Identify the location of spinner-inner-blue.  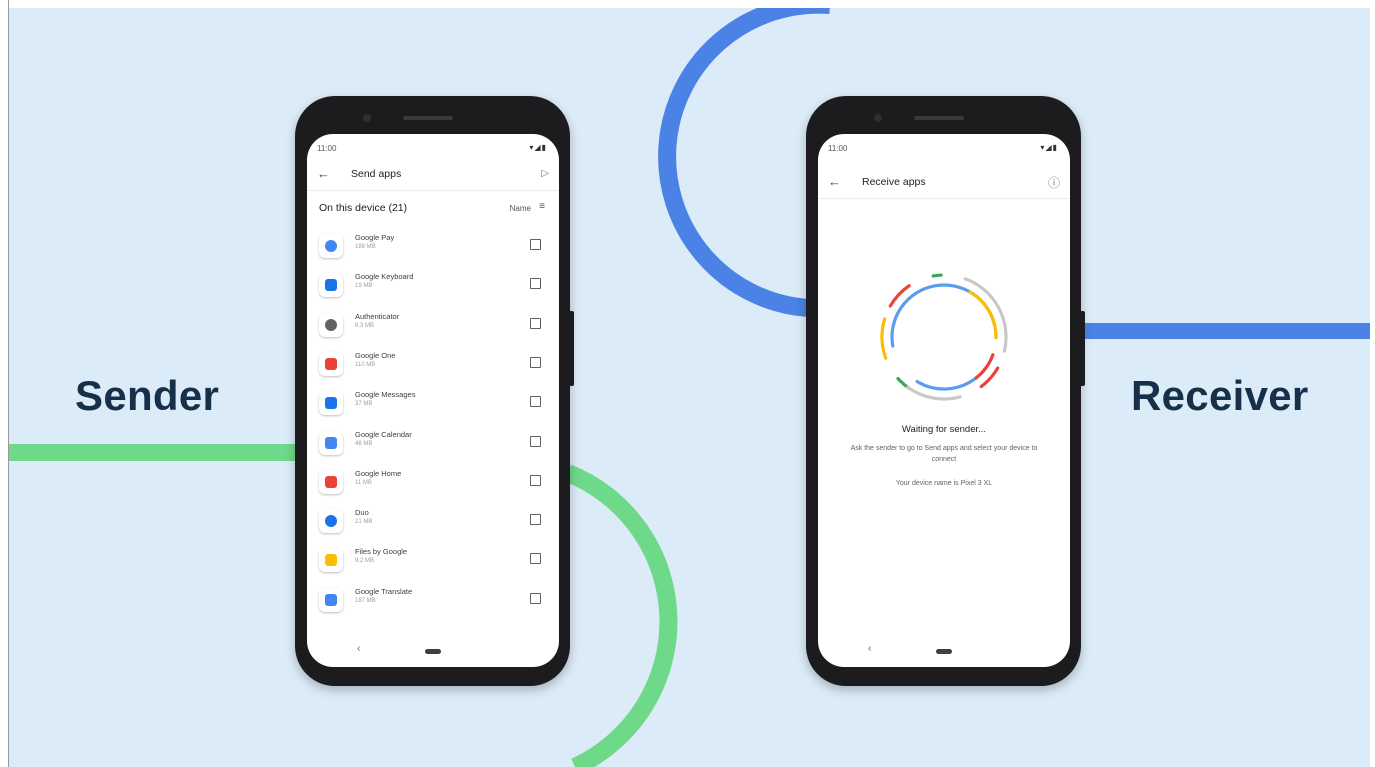
(944, 337).